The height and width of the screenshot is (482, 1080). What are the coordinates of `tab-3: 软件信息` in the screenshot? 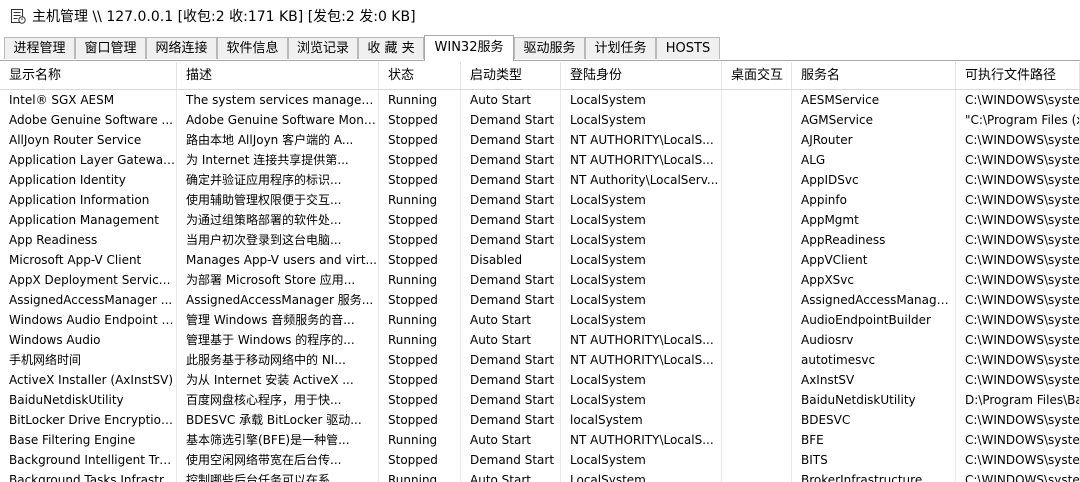 It's located at (252, 48).